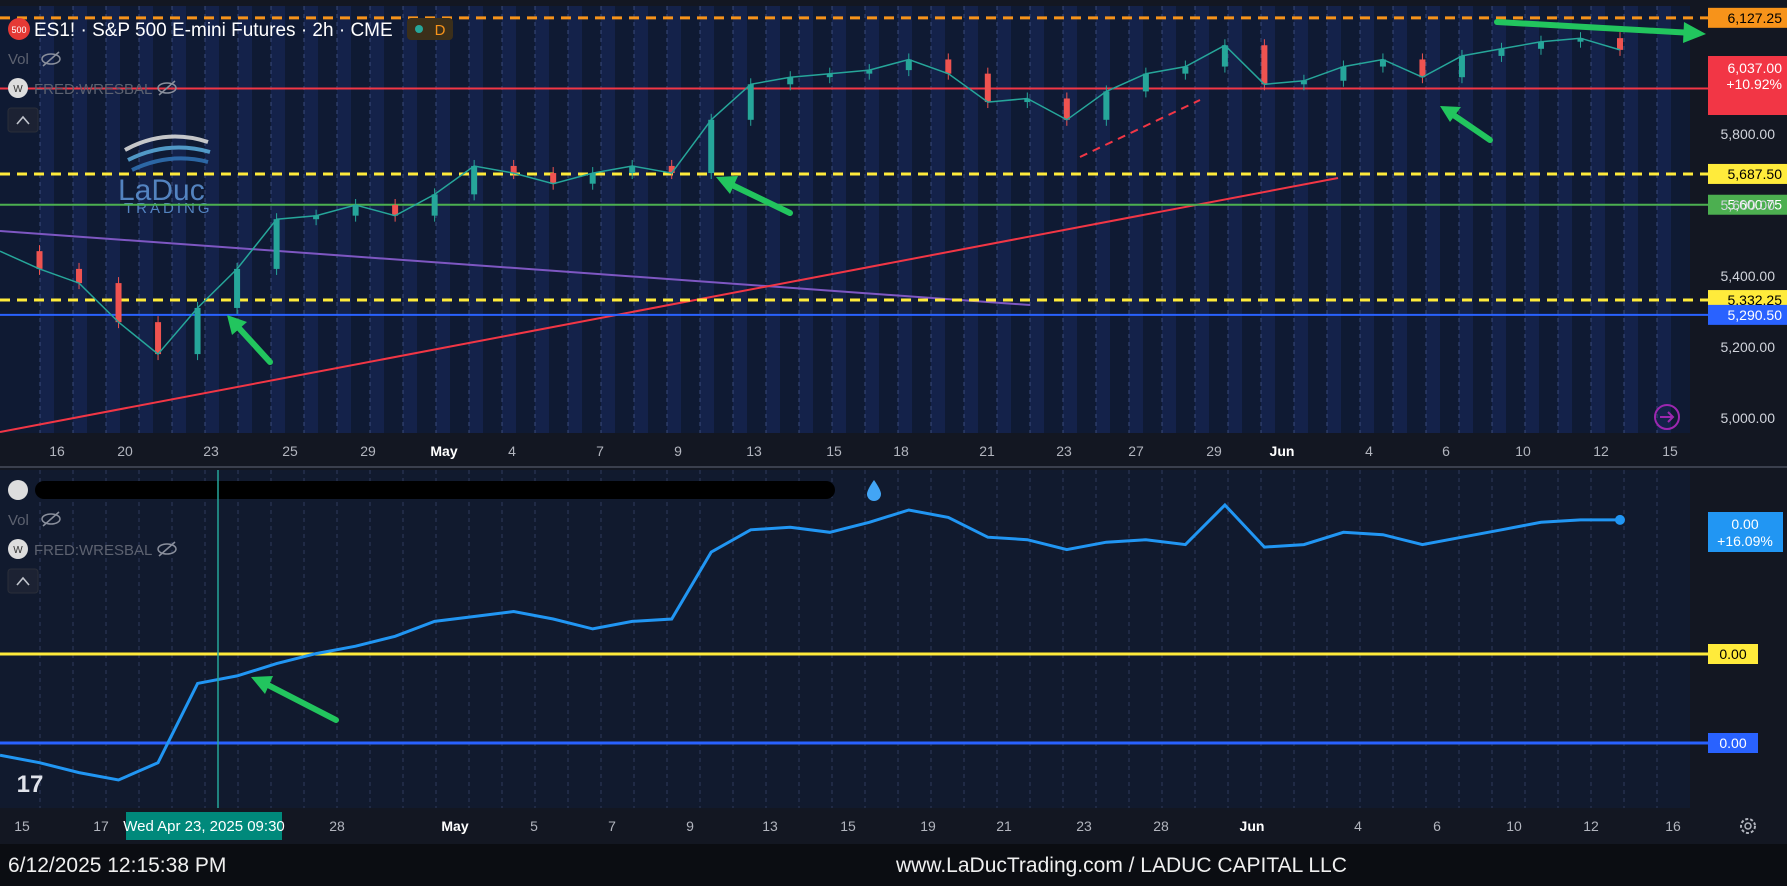 The width and height of the screenshot is (1787, 886). I want to click on time-tick: 23, so click(1064, 451).